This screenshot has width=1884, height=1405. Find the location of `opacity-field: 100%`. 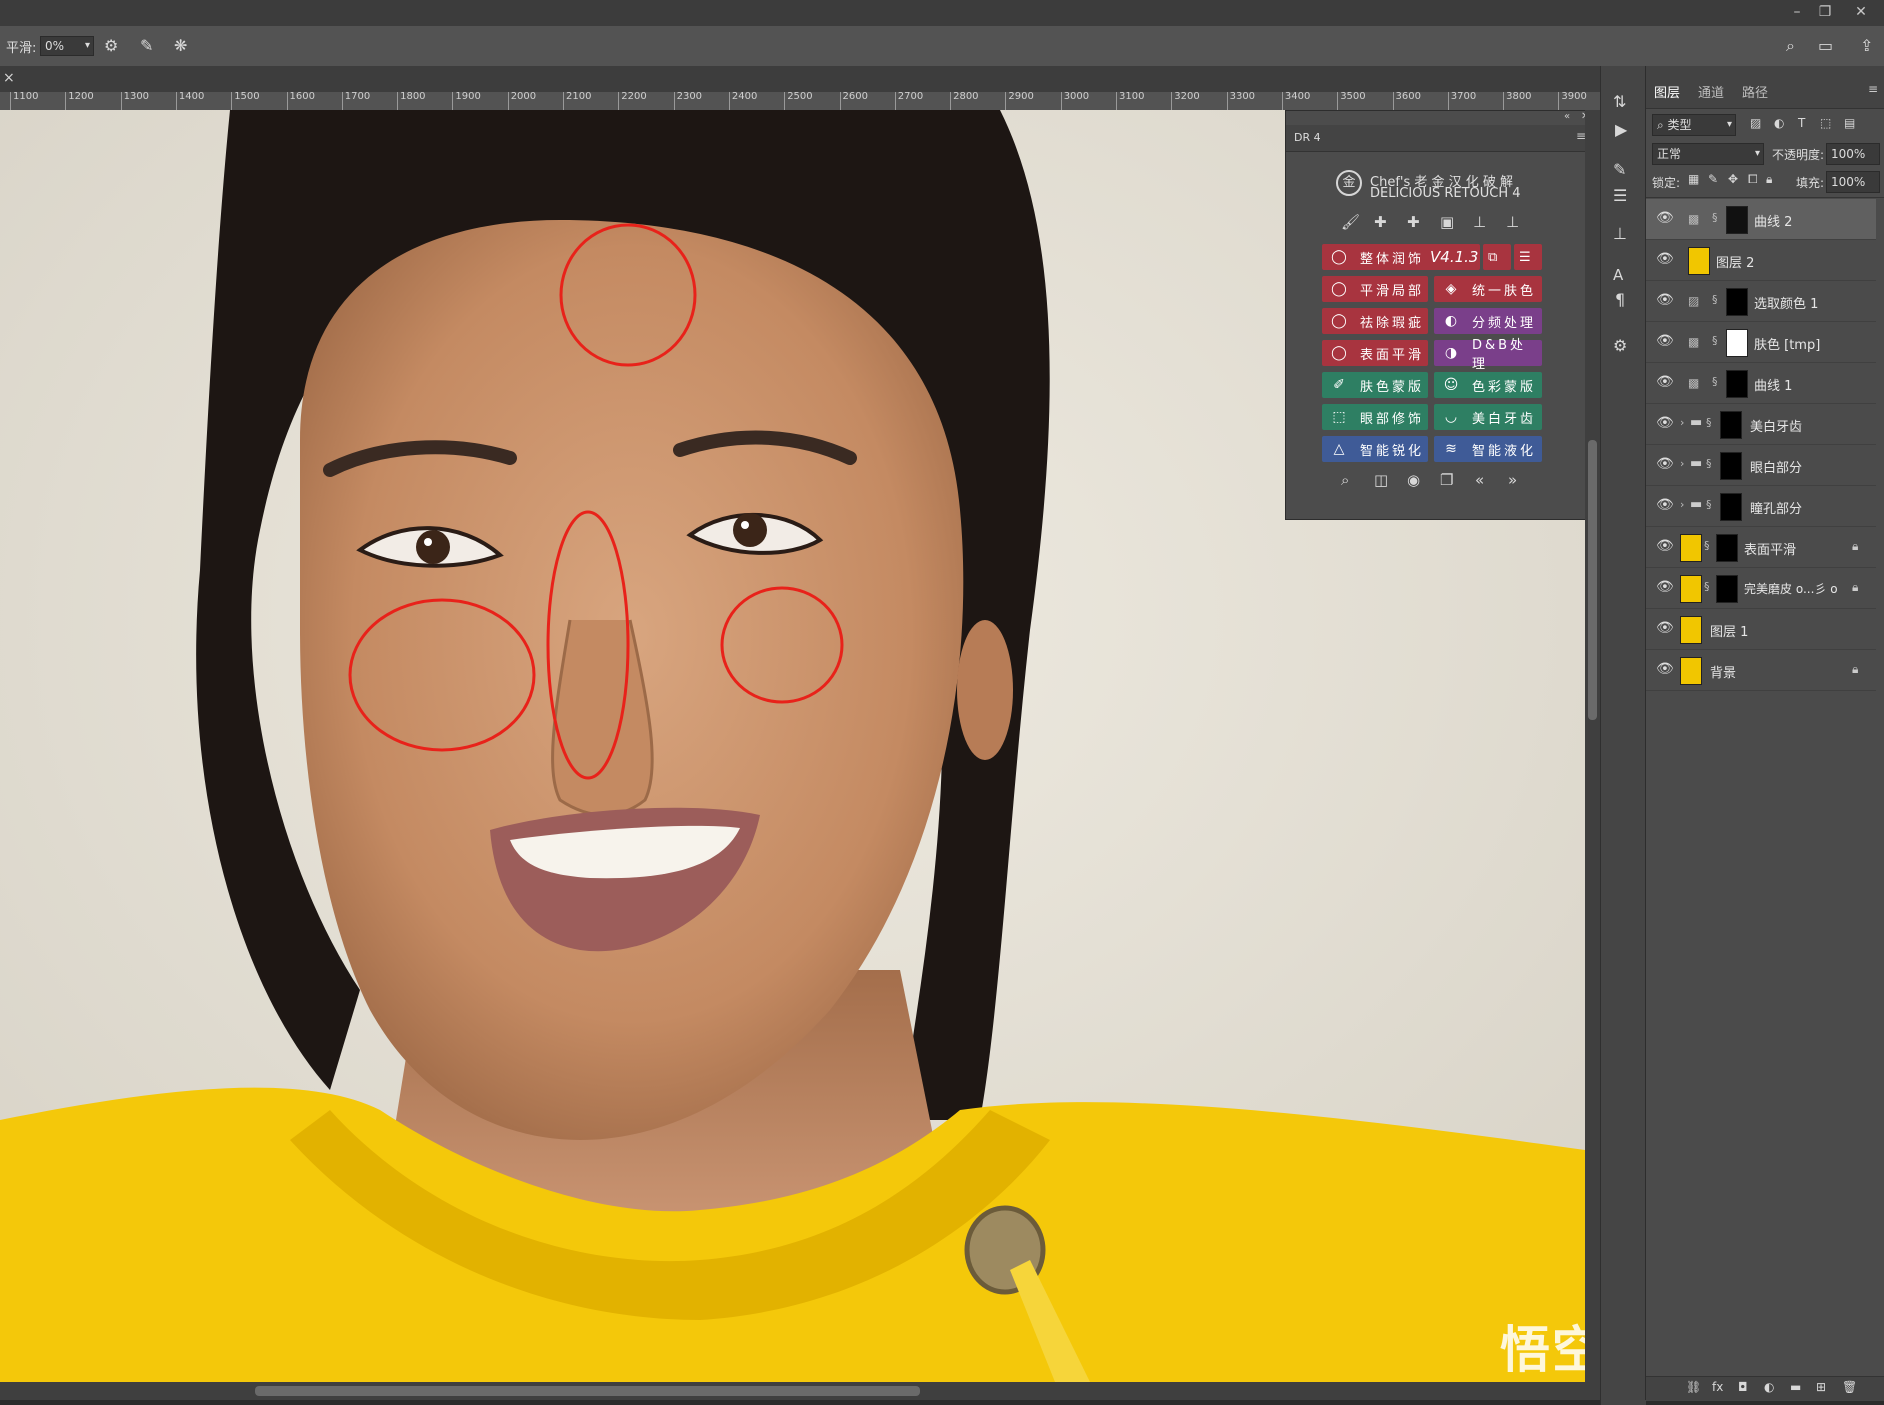

opacity-field: 100% is located at coordinates (1853, 154).